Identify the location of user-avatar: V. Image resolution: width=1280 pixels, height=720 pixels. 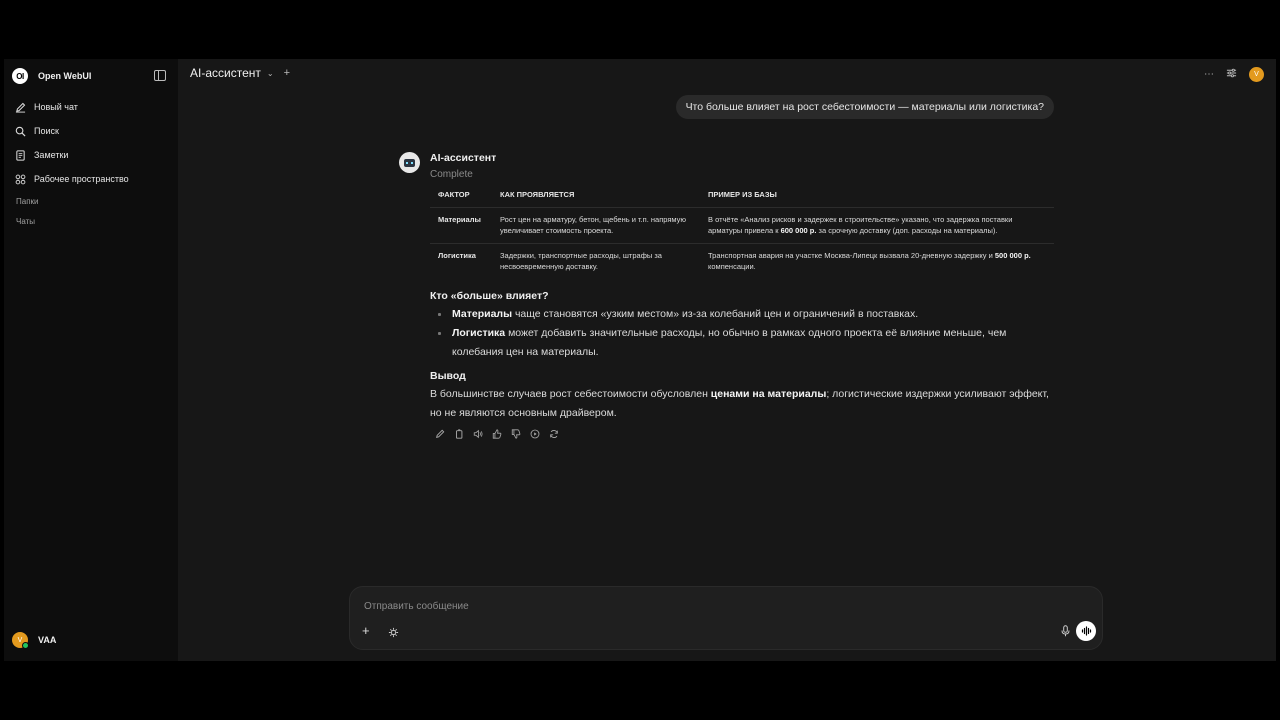
(20, 640).